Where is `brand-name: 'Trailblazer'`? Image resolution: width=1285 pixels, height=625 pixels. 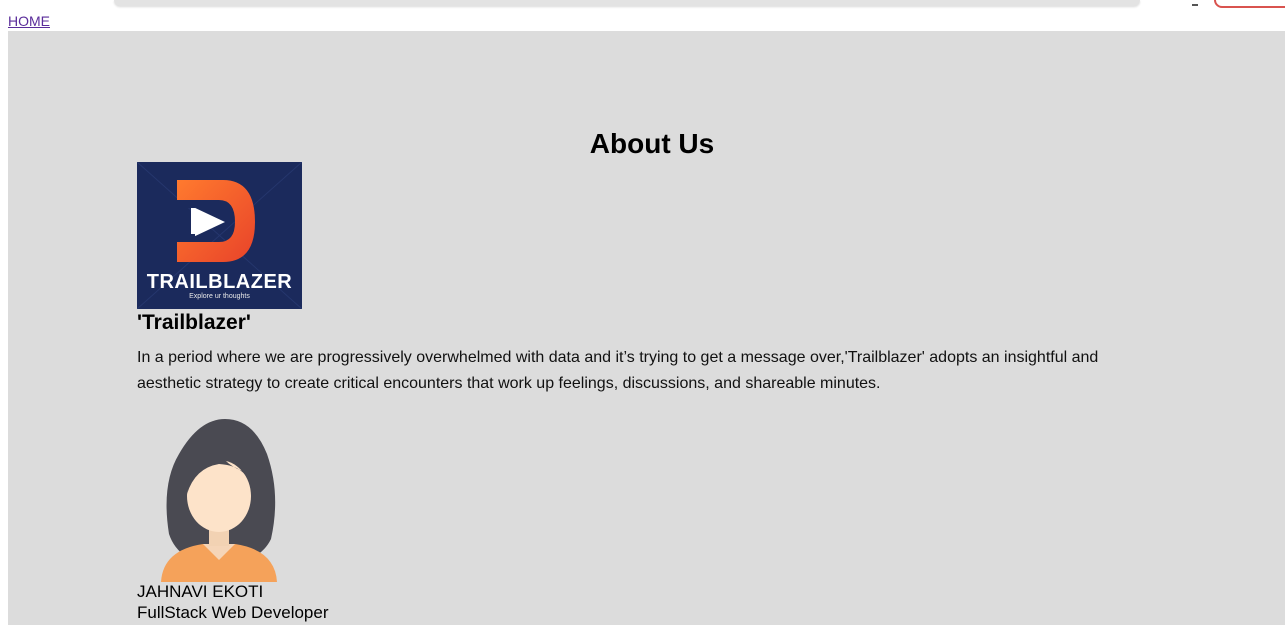 brand-name: 'Trailblazer' is located at coordinates (194, 322).